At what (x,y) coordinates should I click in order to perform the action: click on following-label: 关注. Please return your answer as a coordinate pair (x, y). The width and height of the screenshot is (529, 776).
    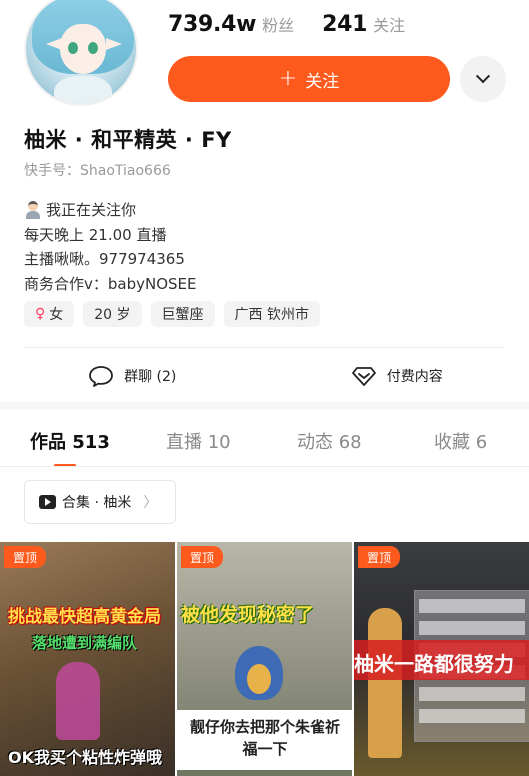
    Looking at the image, I should click on (389, 24).